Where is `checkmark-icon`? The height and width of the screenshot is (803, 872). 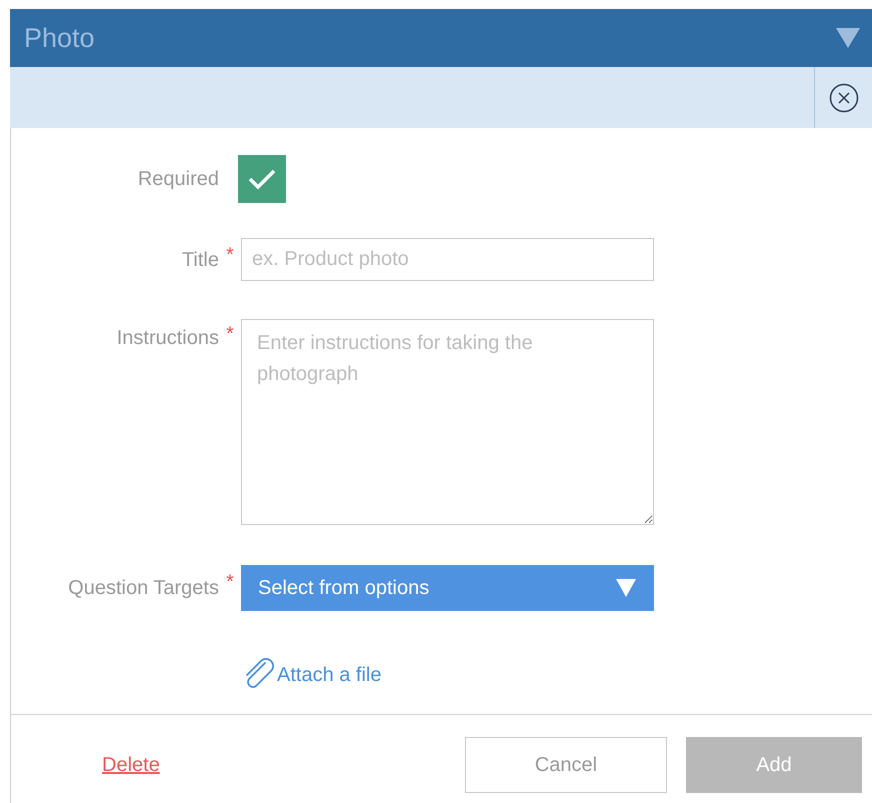 checkmark-icon is located at coordinates (262, 179).